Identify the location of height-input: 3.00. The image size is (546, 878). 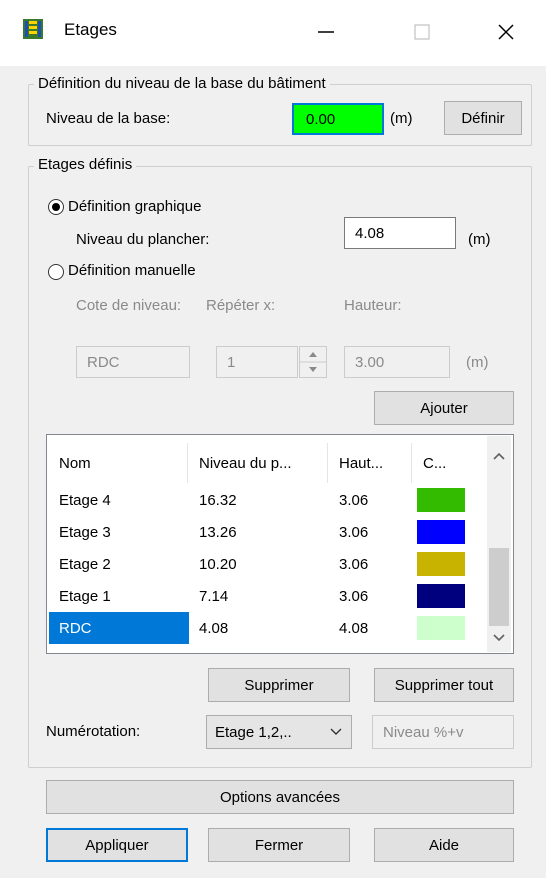
(397, 362).